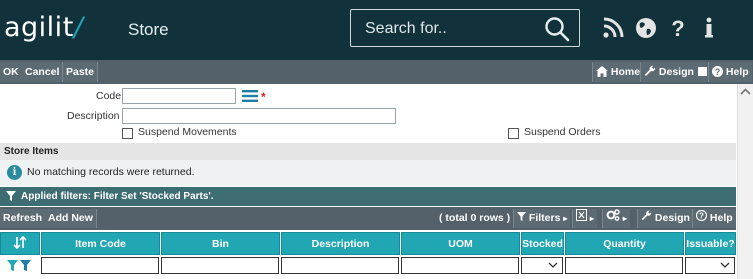  What do you see at coordinates (624, 243) in the screenshot?
I see `column-header-quantity: Quantity` at bounding box center [624, 243].